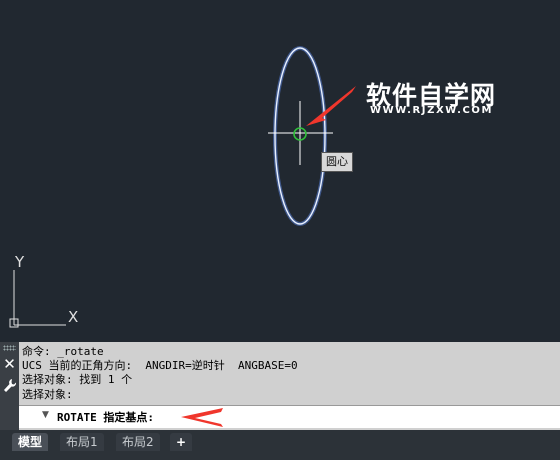 This screenshot has height=460, width=560. What do you see at coordinates (138, 442) in the screenshot?
I see `tab-layout2: 布局2` at bounding box center [138, 442].